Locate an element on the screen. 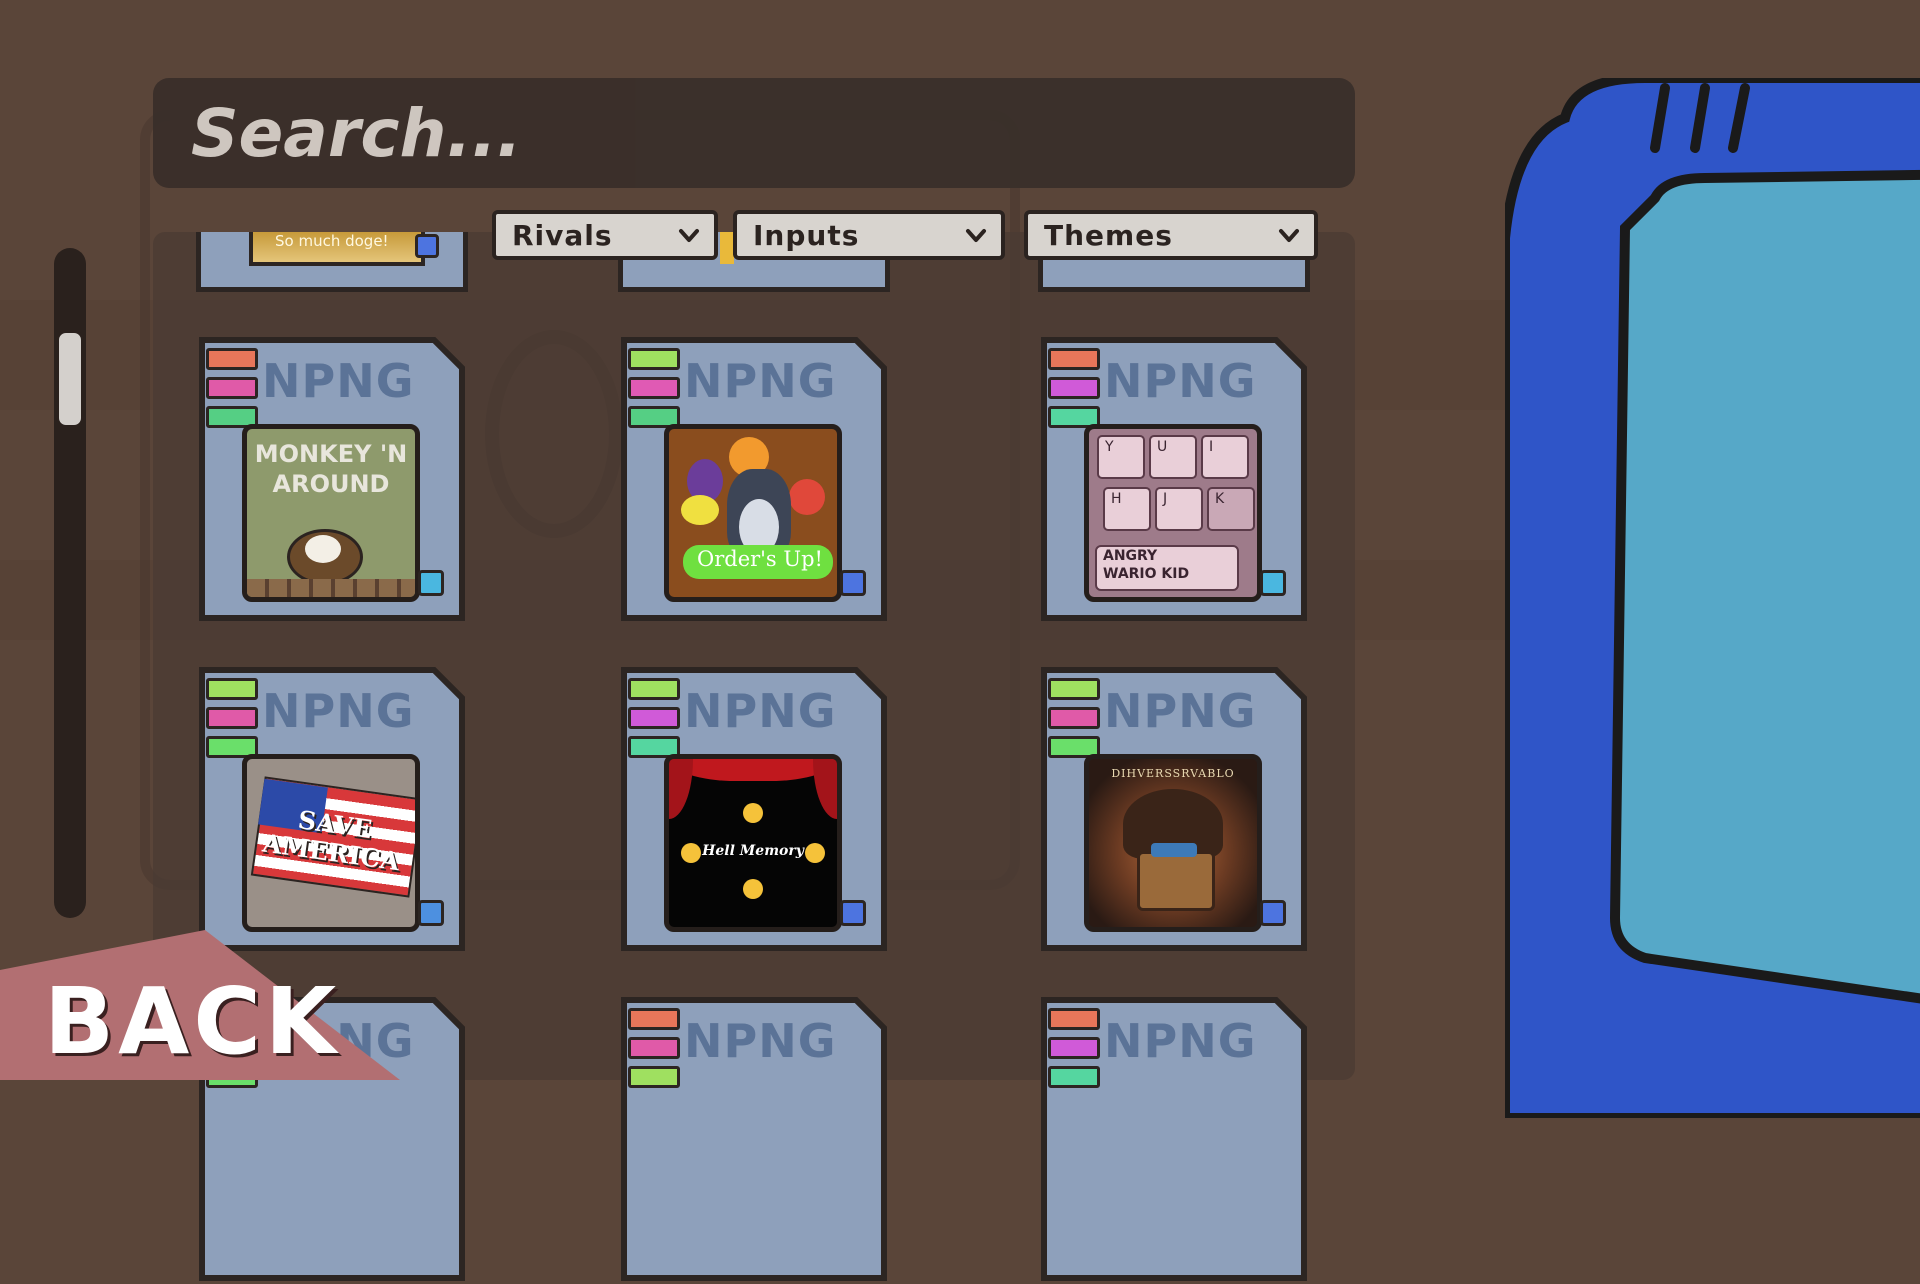  rivals-filter-label: Rivals is located at coordinates (562, 235).